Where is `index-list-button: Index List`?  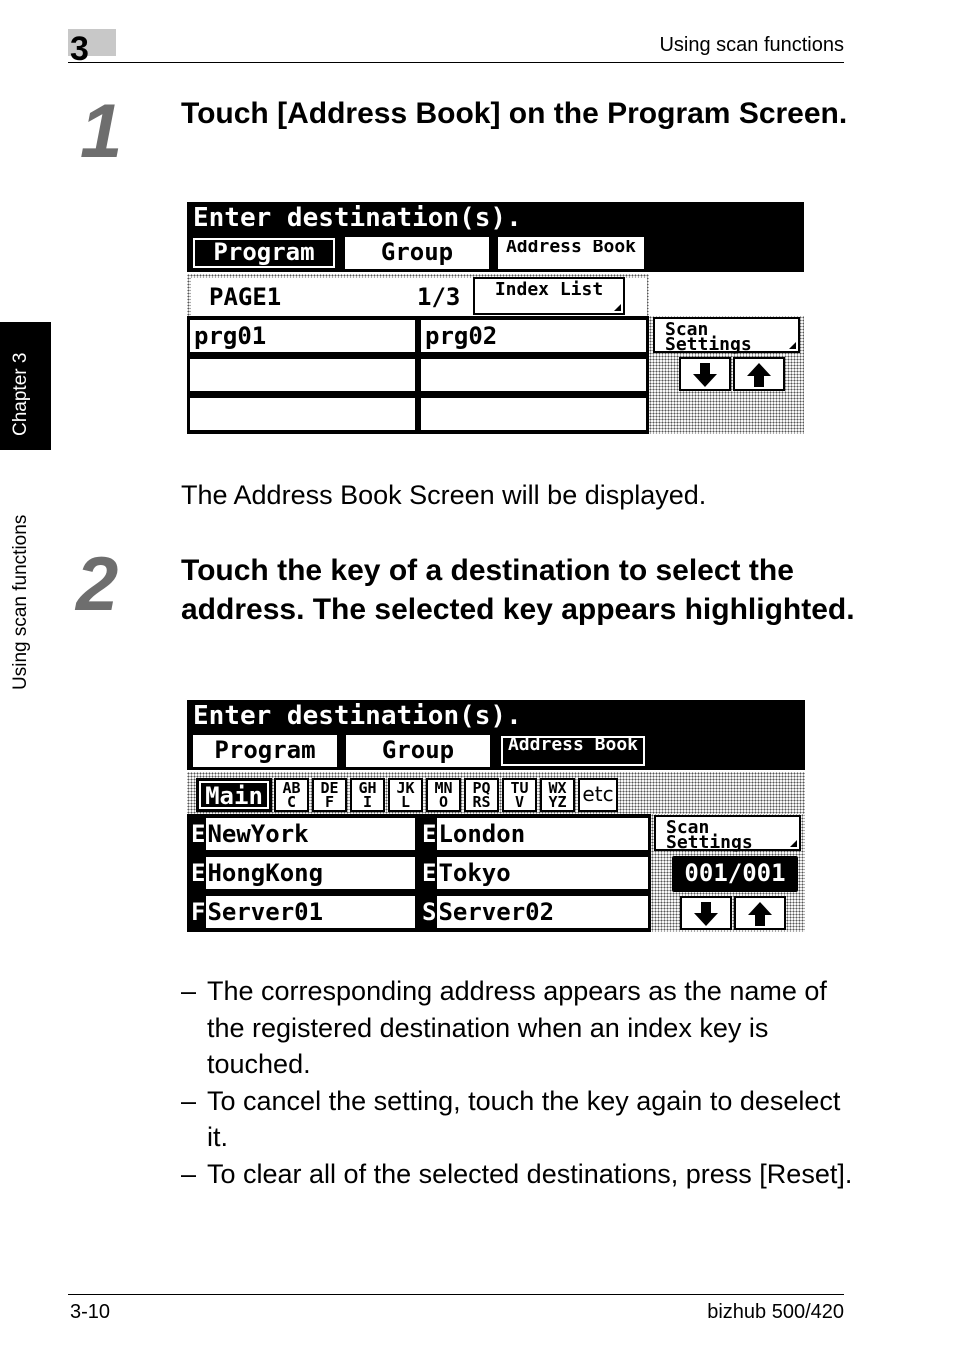
index-list-button: Index List is located at coordinates (549, 296).